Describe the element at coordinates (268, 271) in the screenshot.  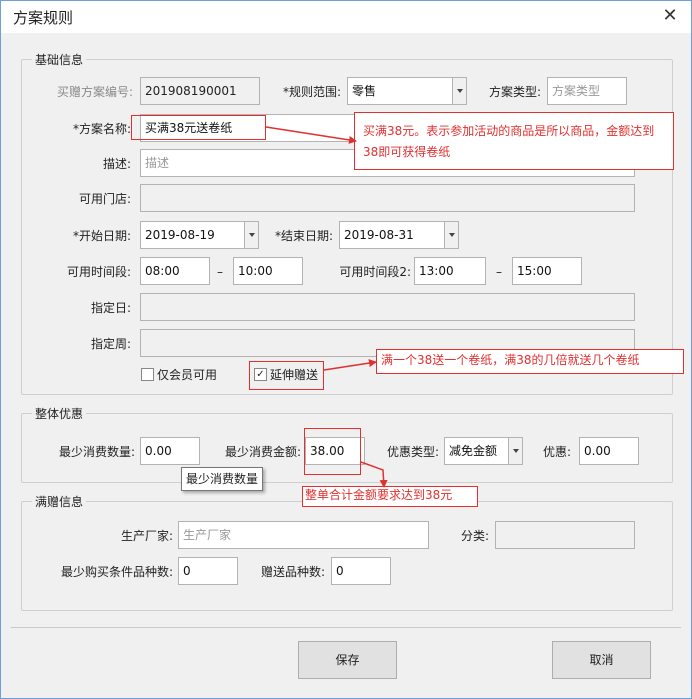
I see `time1-to-input: 10:00` at that location.